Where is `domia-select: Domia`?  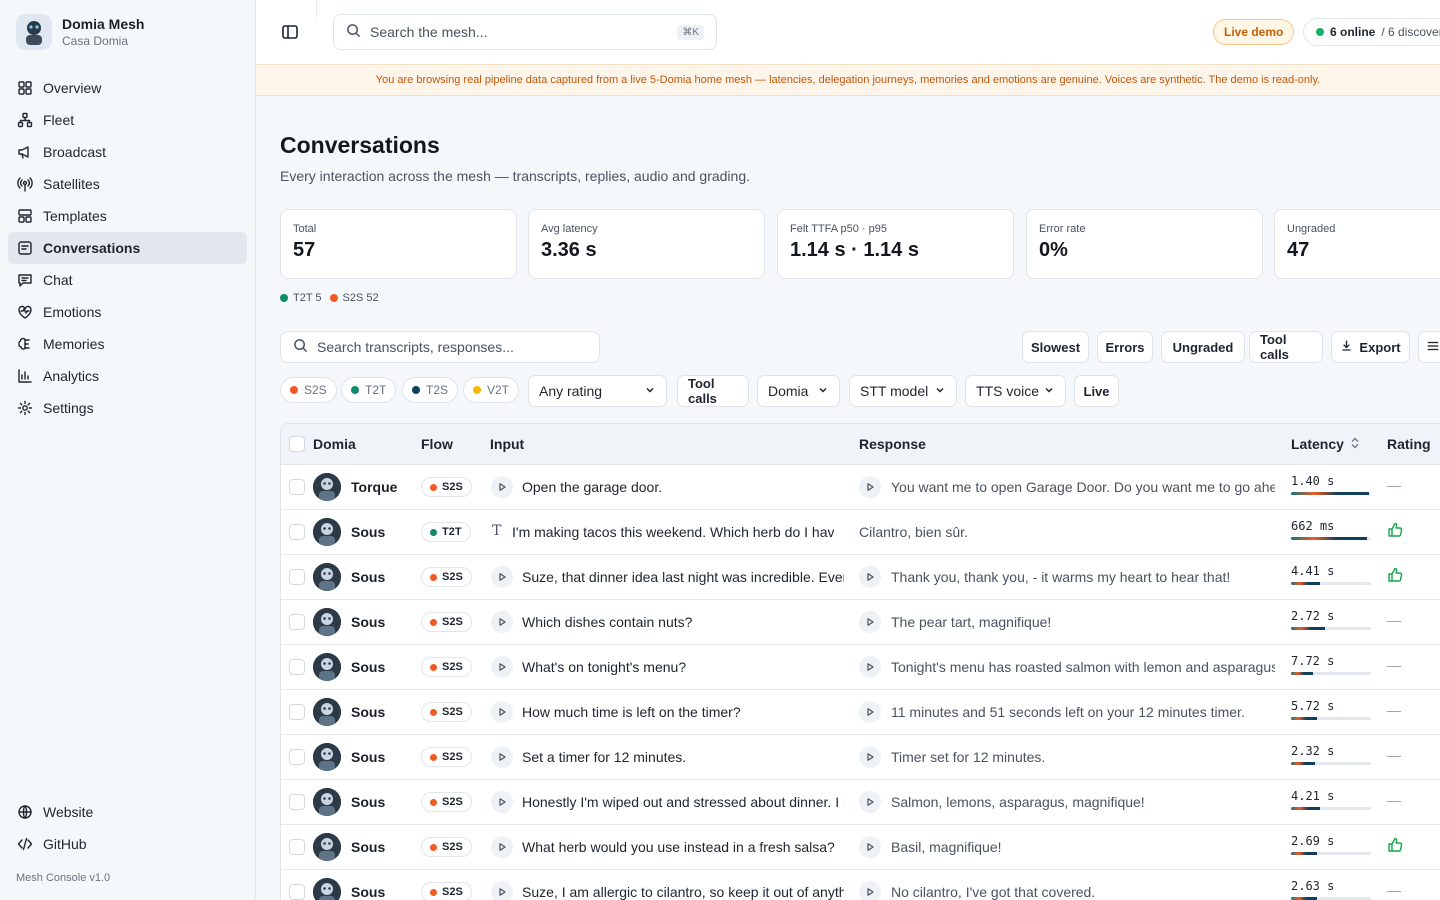
domia-select: Domia is located at coordinates (798, 391).